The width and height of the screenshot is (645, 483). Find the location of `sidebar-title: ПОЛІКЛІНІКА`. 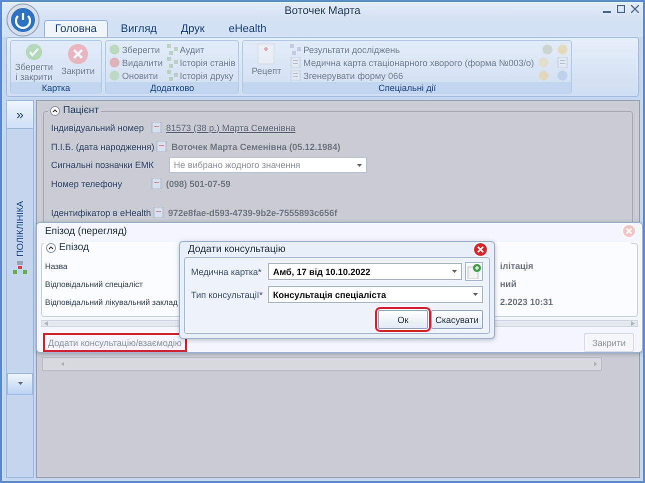

sidebar-title: ПОЛІКЛІНІКА is located at coordinates (20, 229).